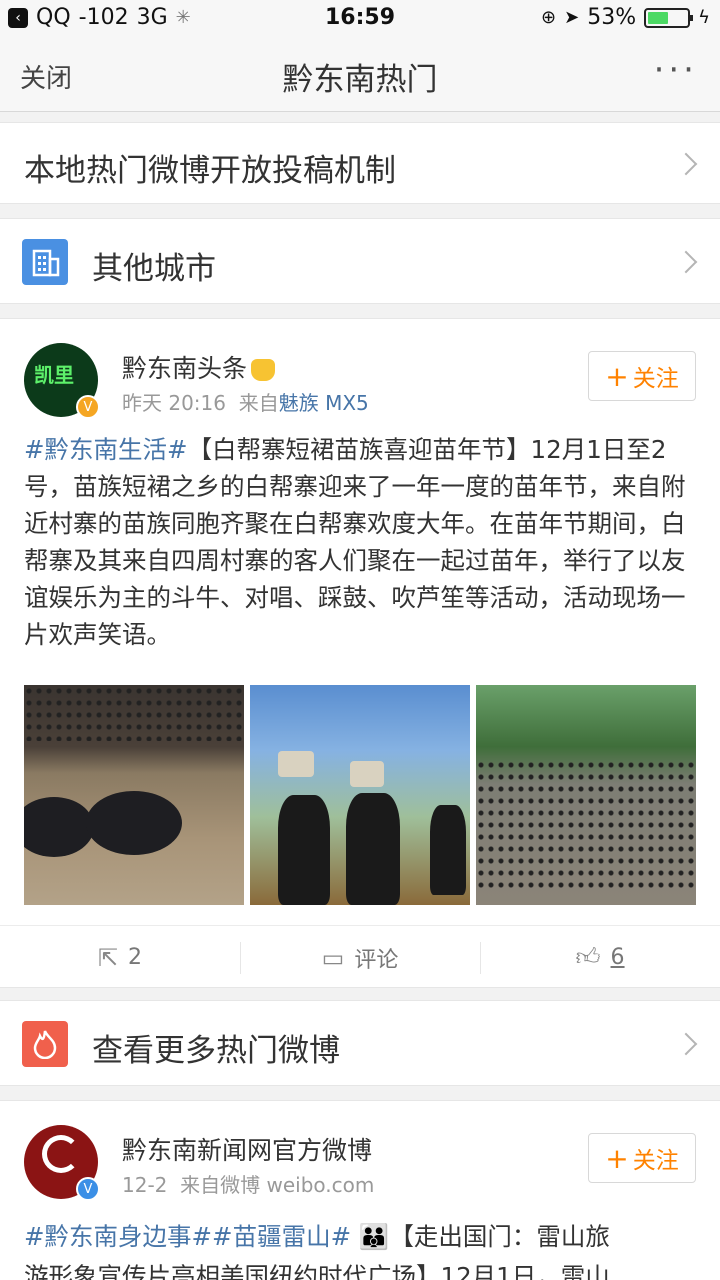 This screenshot has width=720, height=1280. I want to click on hashtag-link: #黔东南身边事##苗疆雷山#, so click(187, 1236).